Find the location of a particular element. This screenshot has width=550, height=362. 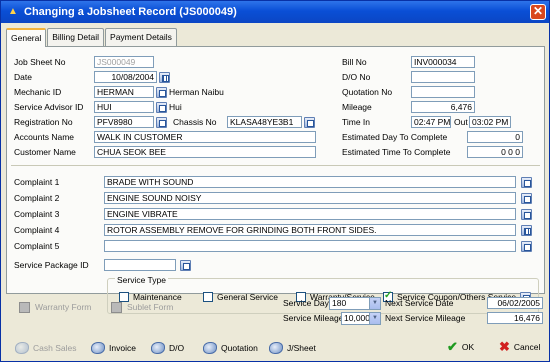

accounts-name-label: Accounts Name is located at coordinates (44, 137).